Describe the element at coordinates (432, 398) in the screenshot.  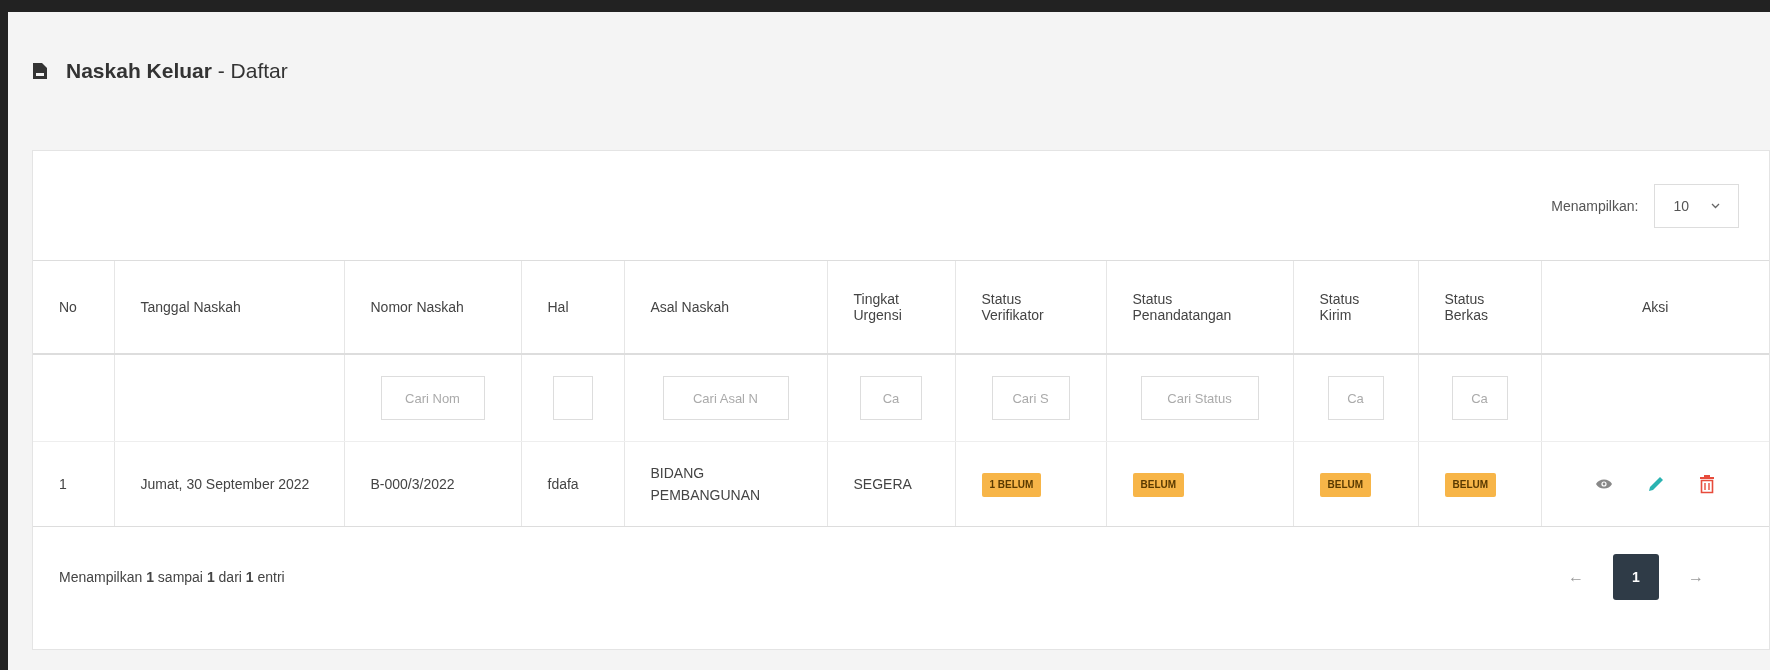
I see `filter-field: Cari Nom` at that location.